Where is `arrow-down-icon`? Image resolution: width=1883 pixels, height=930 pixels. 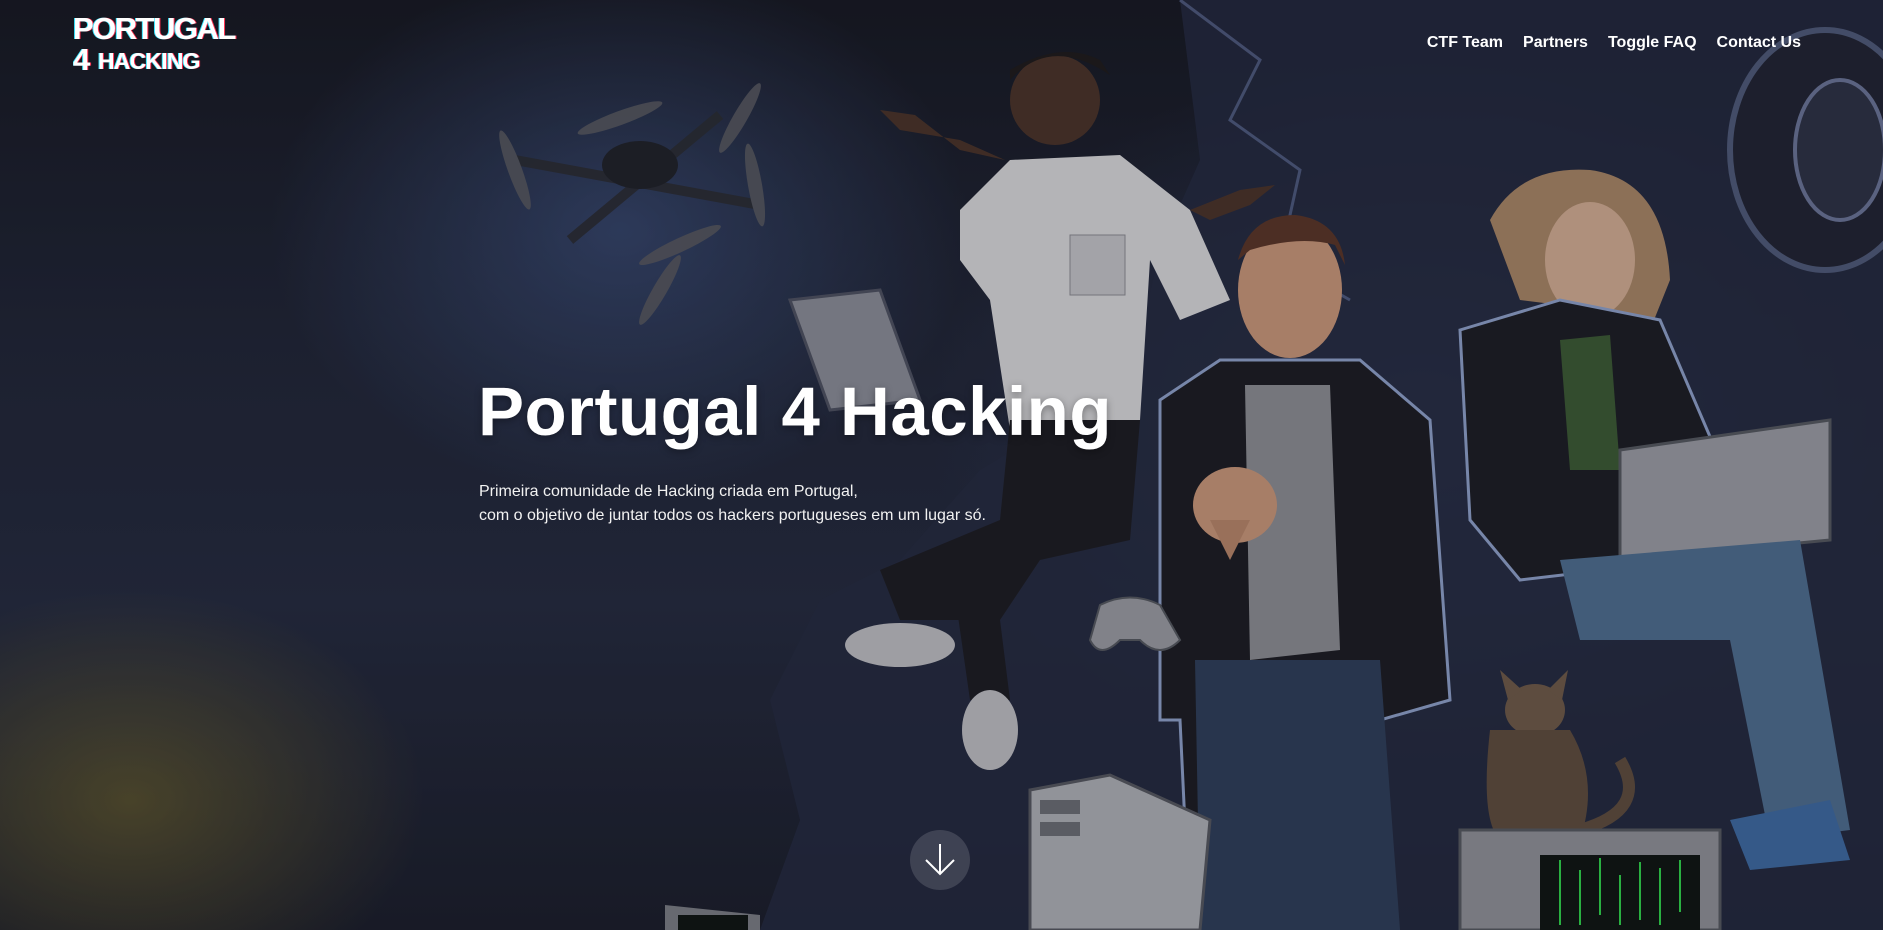
arrow-down-icon is located at coordinates (940, 860).